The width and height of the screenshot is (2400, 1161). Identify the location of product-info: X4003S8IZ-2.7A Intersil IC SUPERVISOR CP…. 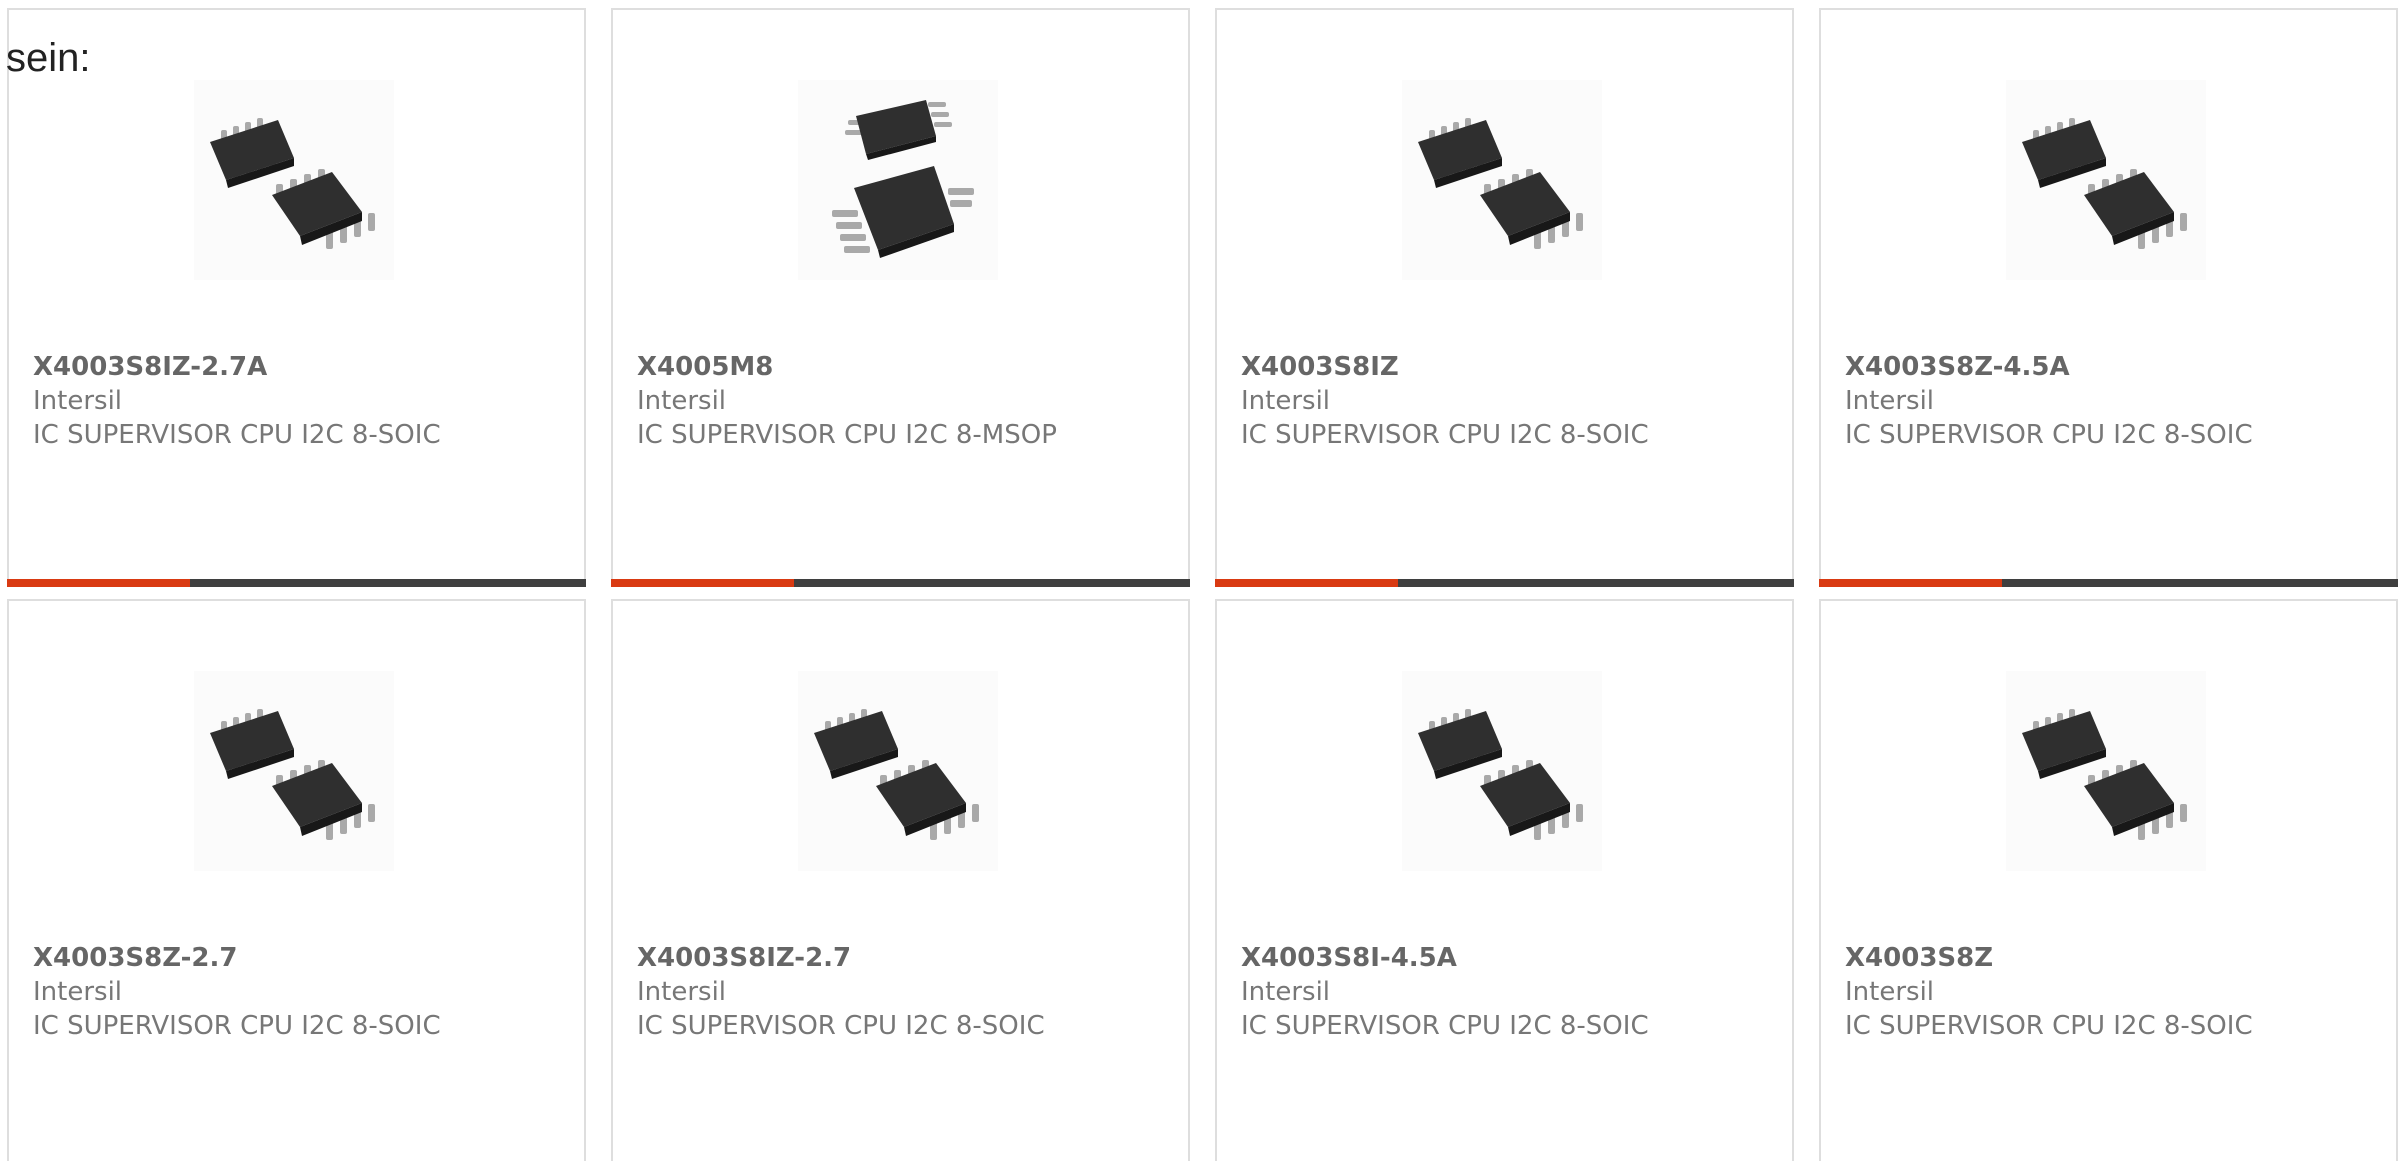
(298, 401).